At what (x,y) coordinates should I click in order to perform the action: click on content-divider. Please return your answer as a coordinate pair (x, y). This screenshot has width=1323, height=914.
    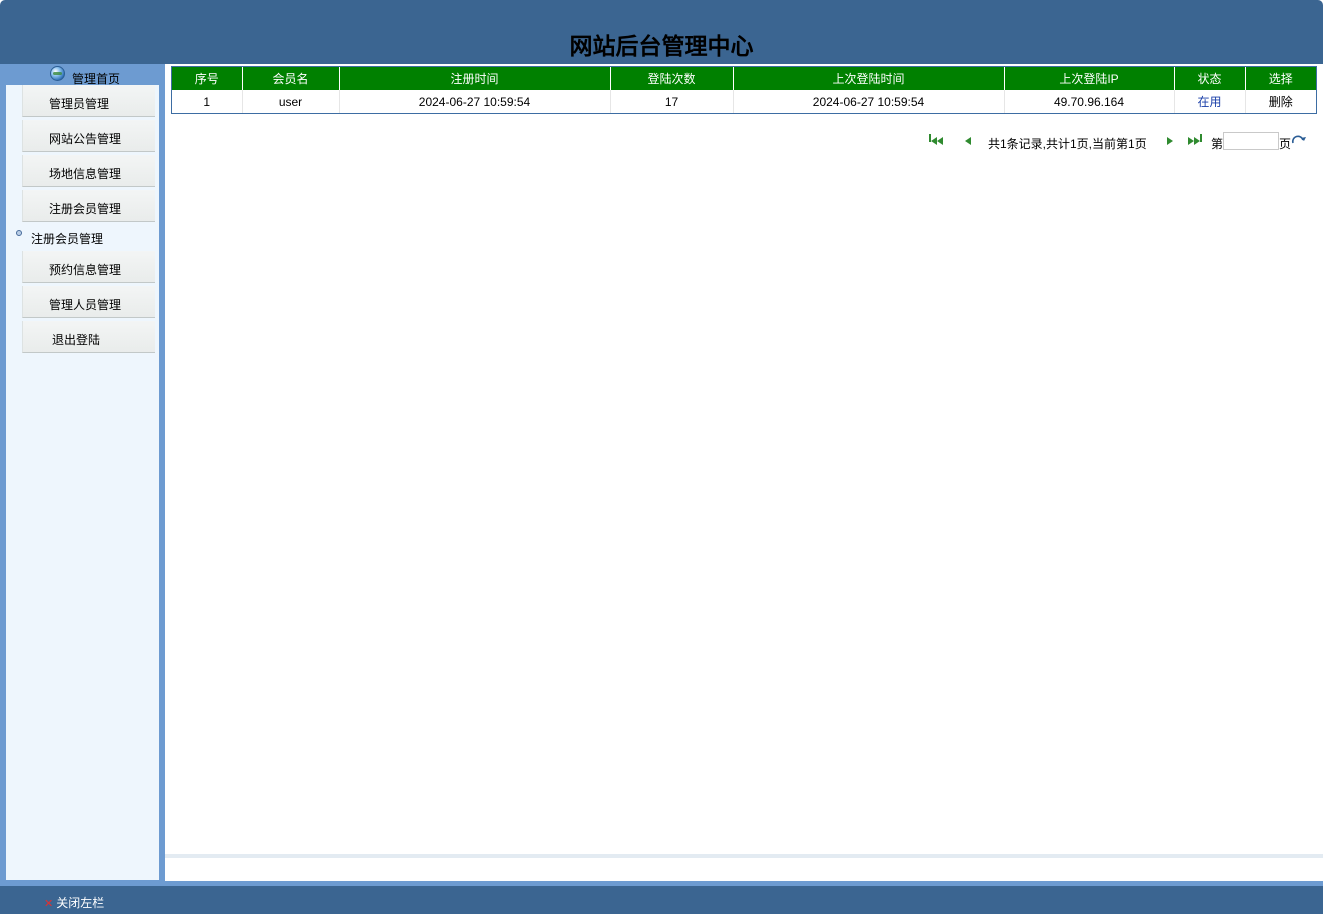
    Looking at the image, I should click on (744, 856).